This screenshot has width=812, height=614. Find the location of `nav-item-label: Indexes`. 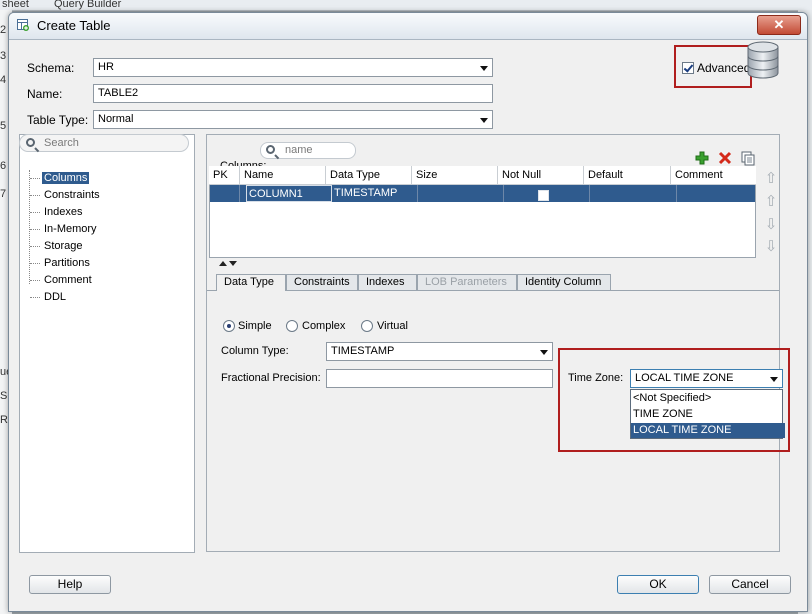

nav-item-label: Indexes is located at coordinates (63, 212).